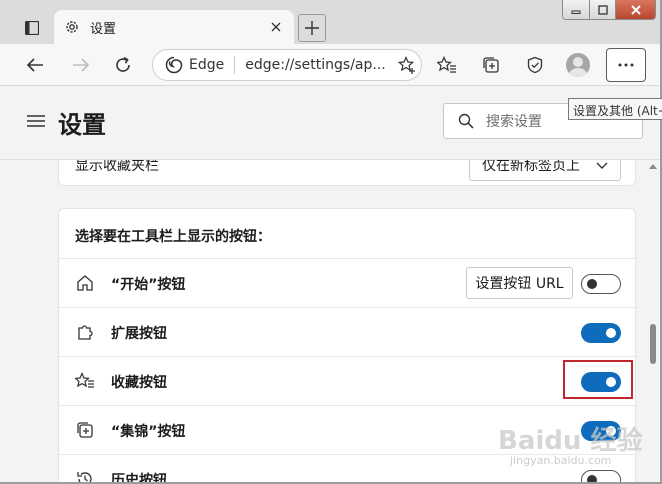 Image resolution: width=662 pixels, height=484 pixels. I want to click on forward-button, so click(81, 65).